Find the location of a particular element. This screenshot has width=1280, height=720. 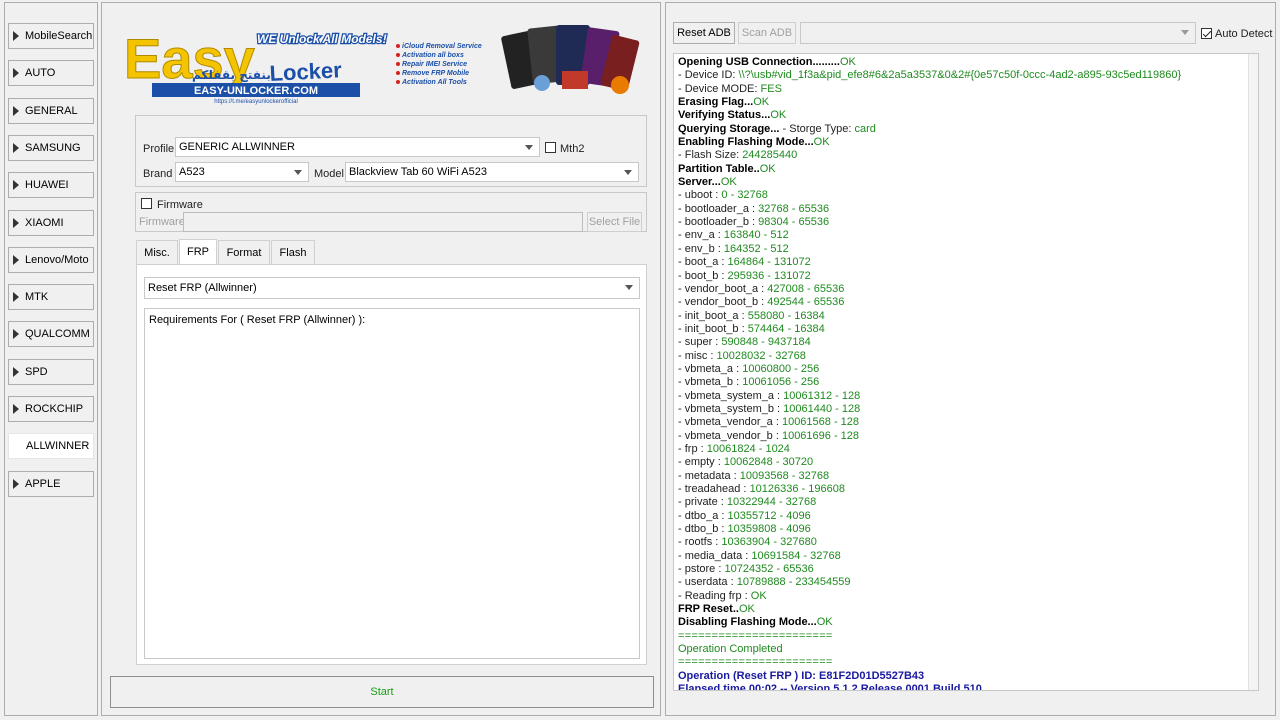

log-segment: - frp : is located at coordinates (692, 448).